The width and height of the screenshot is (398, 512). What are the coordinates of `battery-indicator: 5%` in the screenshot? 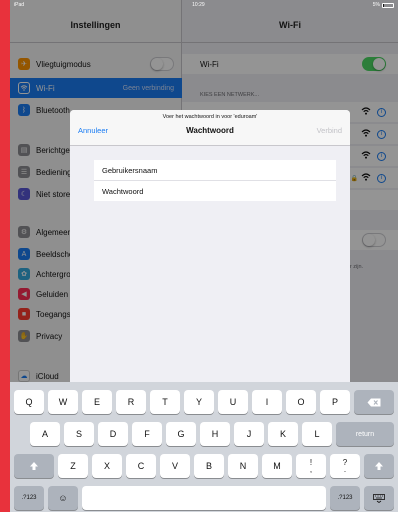 It's located at (383, 5).